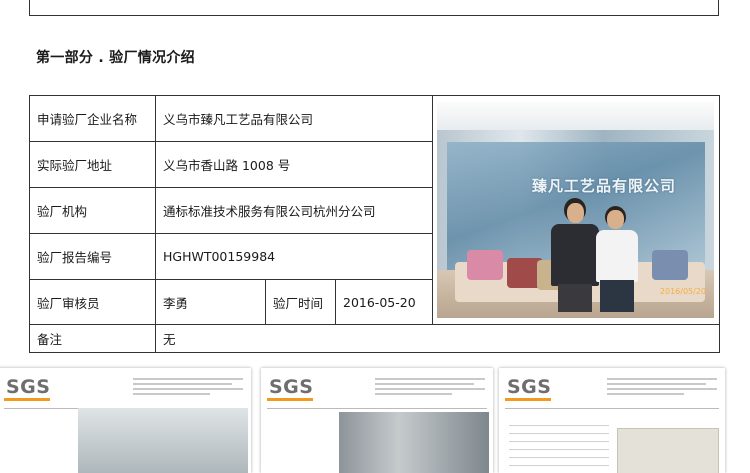 The height and width of the screenshot is (473, 750). Describe the element at coordinates (559, 445) in the screenshot. I see `company-info-table-image` at that location.